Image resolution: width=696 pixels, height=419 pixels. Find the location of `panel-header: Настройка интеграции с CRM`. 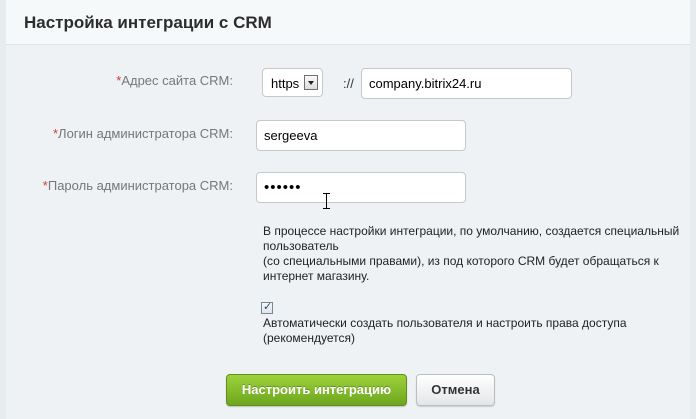

panel-header: Настройка интеграции с CRM is located at coordinates (348, 22).